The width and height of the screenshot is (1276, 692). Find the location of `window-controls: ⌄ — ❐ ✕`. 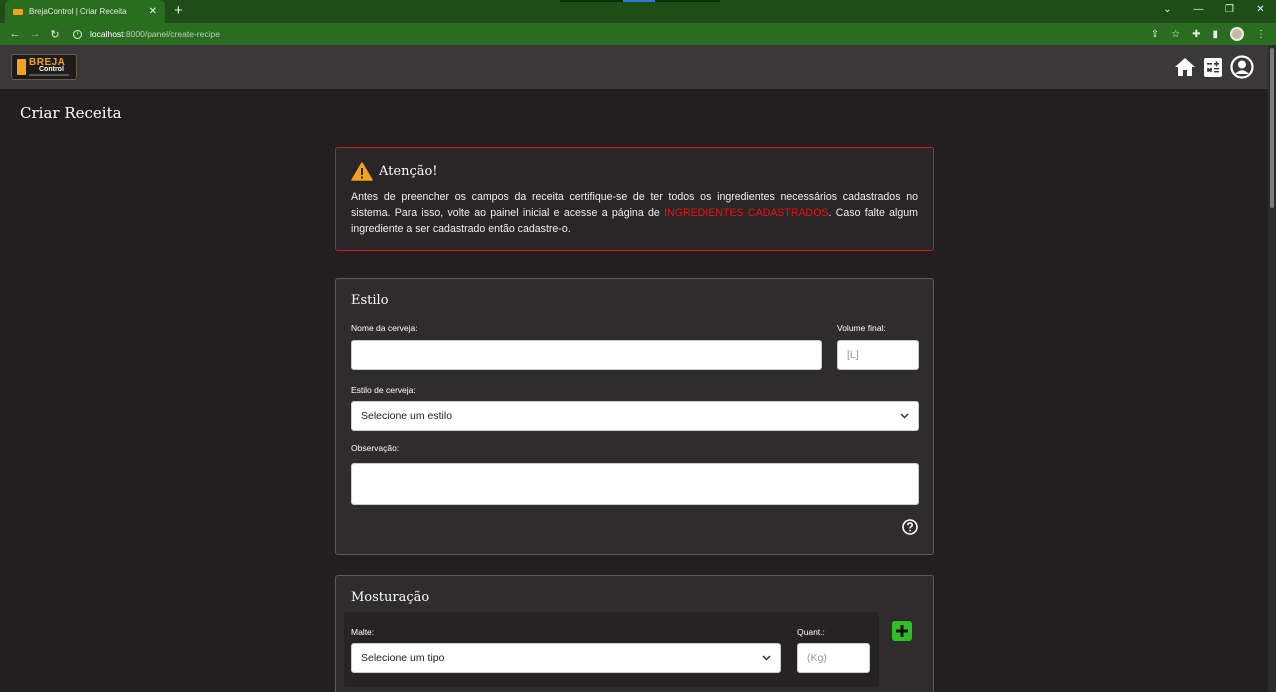

window-controls: ⌄ — ❐ ✕ is located at coordinates (1214, 11).